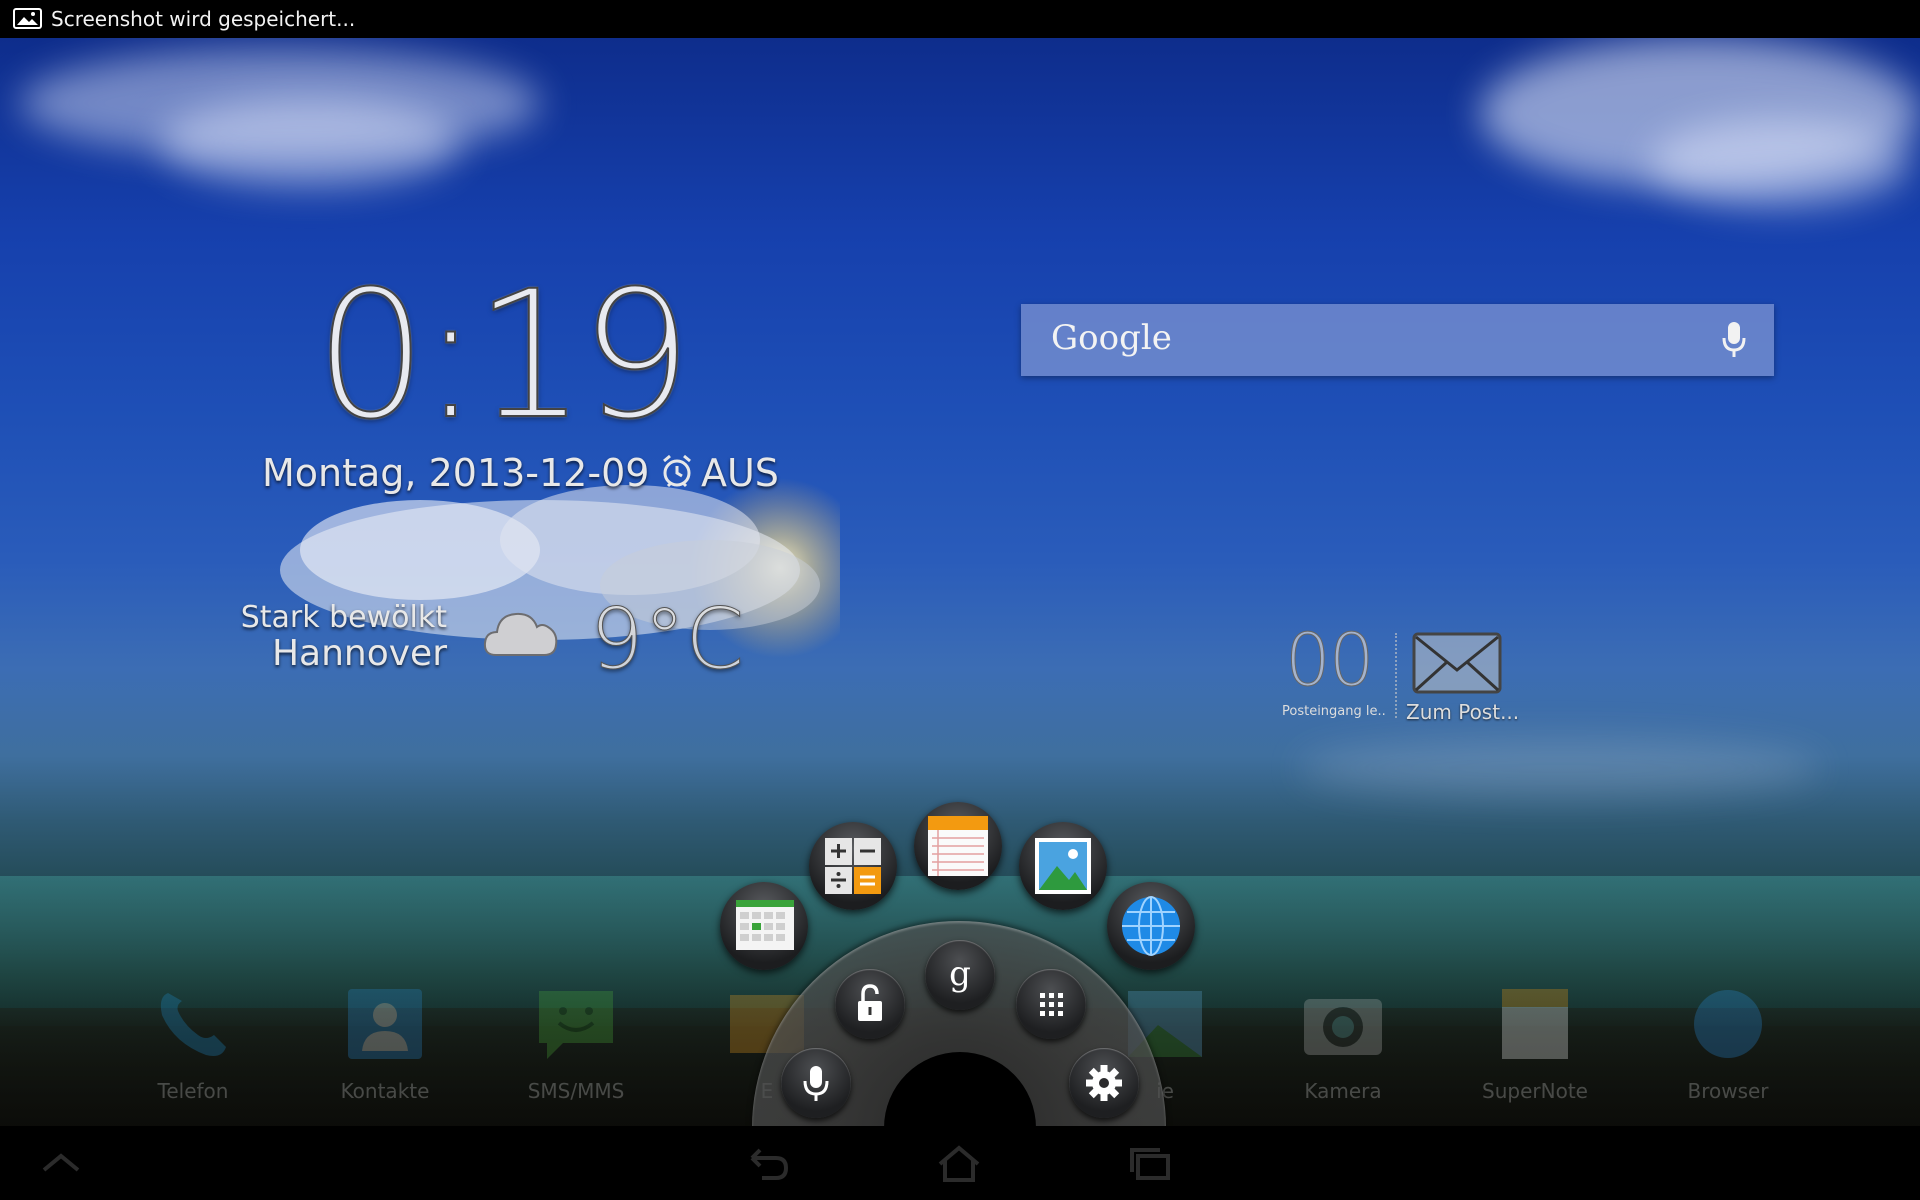 The height and width of the screenshot is (1200, 1920). I want to click on alarm-status: AUS, so click(740, 473).